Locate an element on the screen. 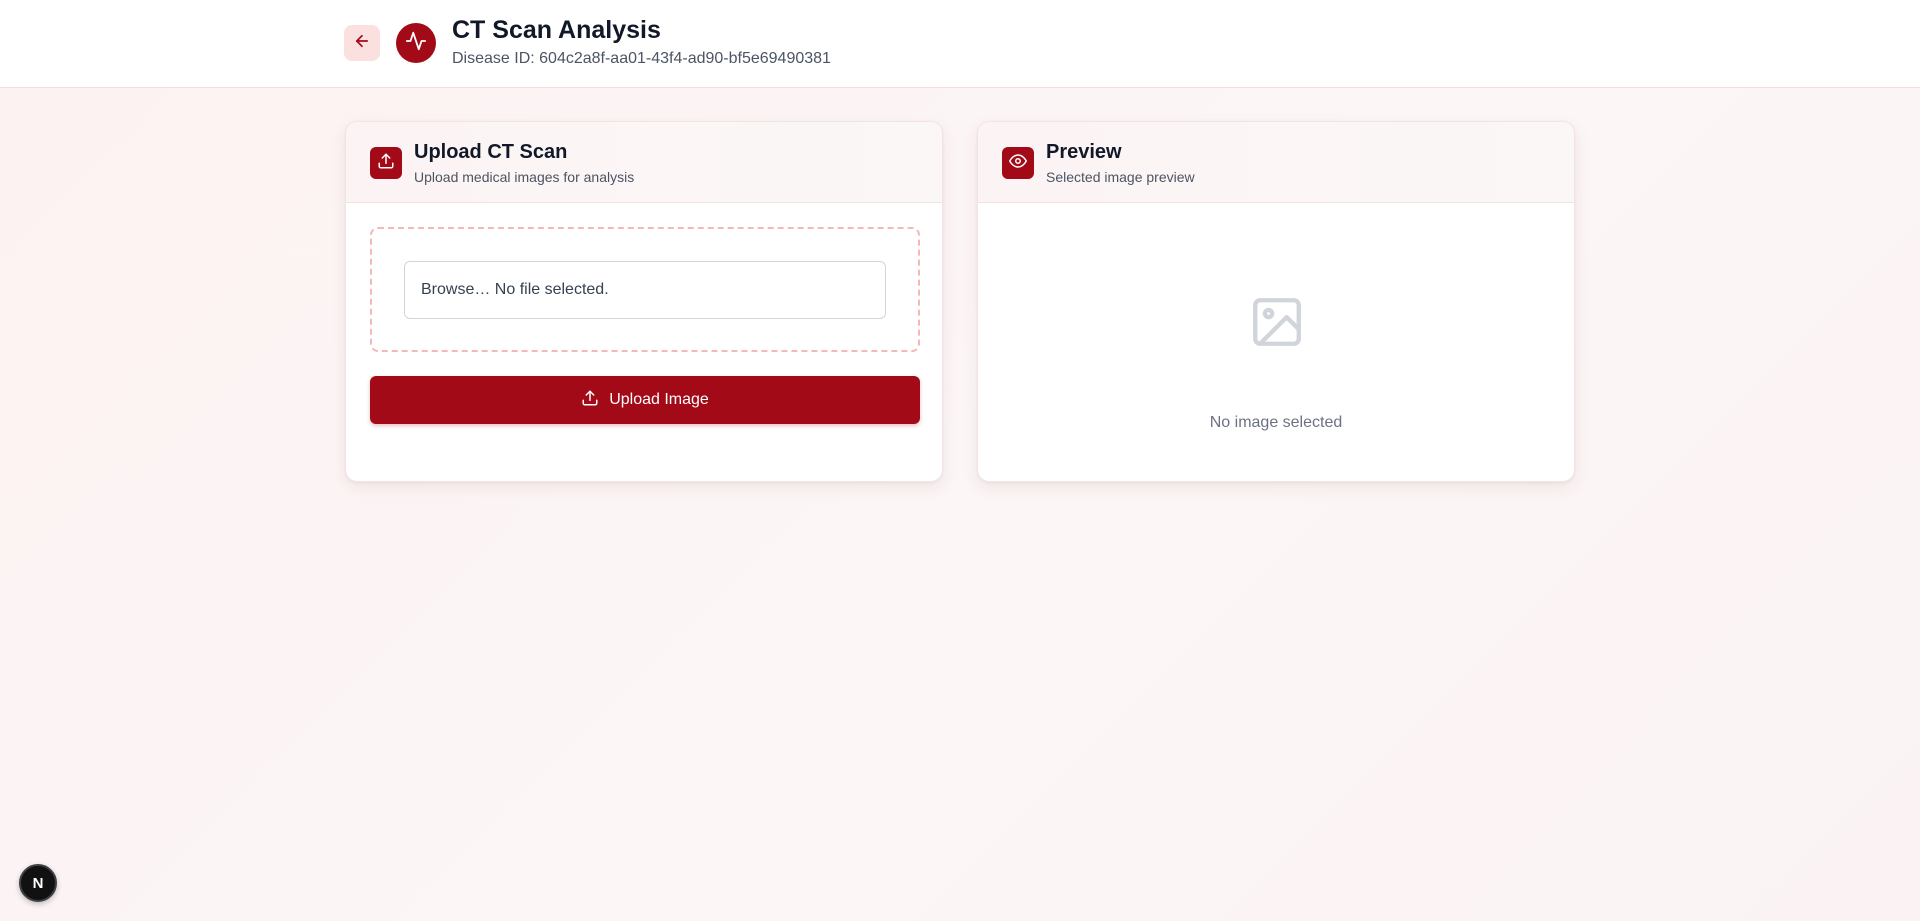 The width and height of the screenshot is (1920, 921). dev-badge-label: N is located at coordinates (38, 883).